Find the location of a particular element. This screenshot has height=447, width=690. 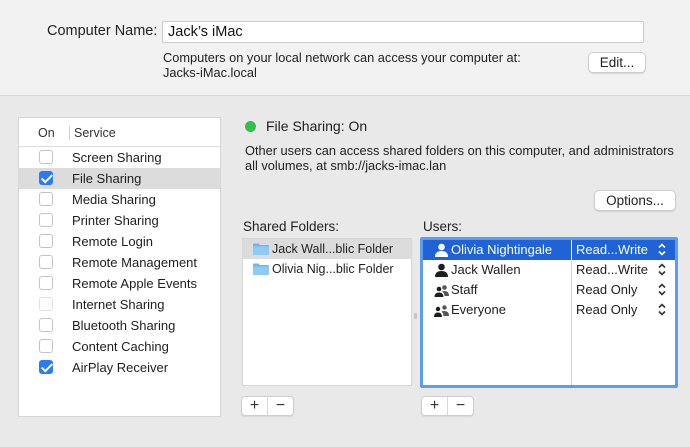

service-label: Bluetooth Sharing is located at coordinates (124, 325).